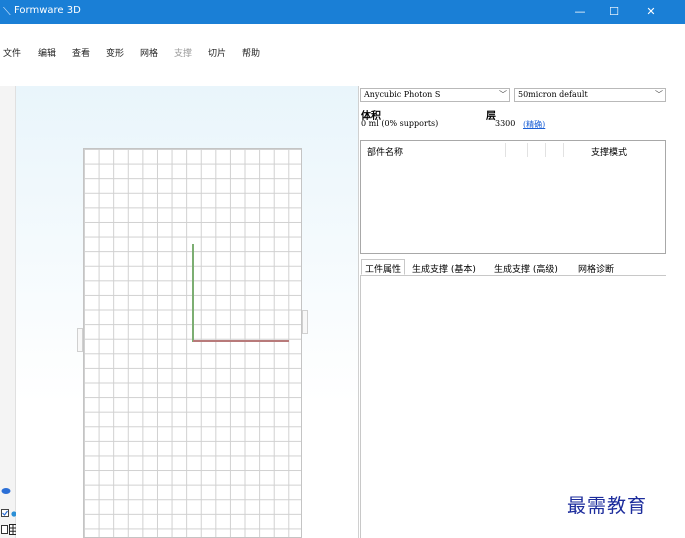  Describe the element at coordinates (614, 12) in the screenshot. I see `maximize-button: ☐` at that location.